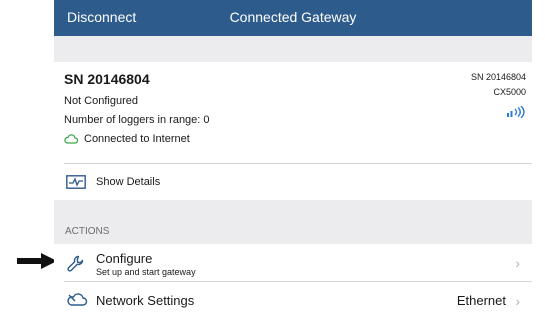 The width and height of the screenshot is (545, 332). What do you see at coordinates (76, 182) in the screenshot?
I see `chart-icon` at bounding box center [76, 182].